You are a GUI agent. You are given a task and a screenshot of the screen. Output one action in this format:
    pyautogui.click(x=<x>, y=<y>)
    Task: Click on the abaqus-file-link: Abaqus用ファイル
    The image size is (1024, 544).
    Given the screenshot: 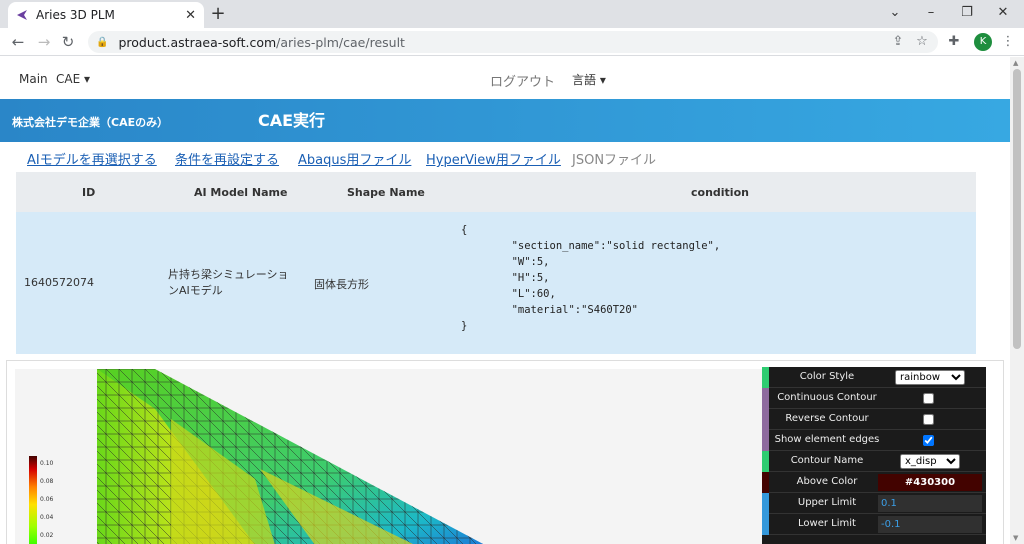 What is the action you would take?
    pyautogui.click(x=354, y=158)
    